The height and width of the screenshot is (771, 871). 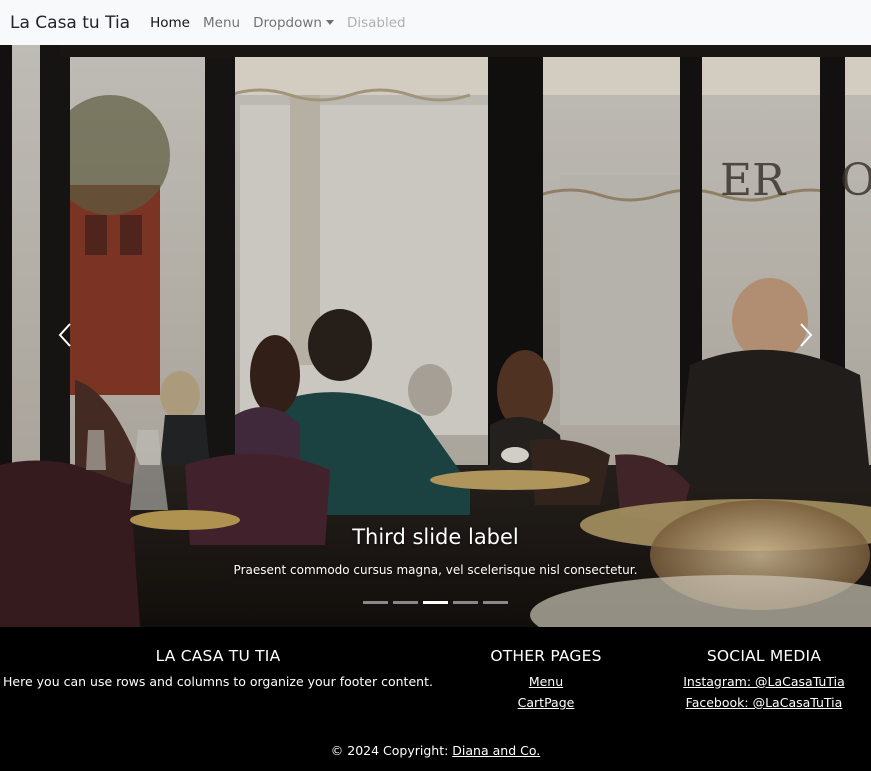 I want to click on copyright-link: Diana and Co., so click(x=496, y=750).